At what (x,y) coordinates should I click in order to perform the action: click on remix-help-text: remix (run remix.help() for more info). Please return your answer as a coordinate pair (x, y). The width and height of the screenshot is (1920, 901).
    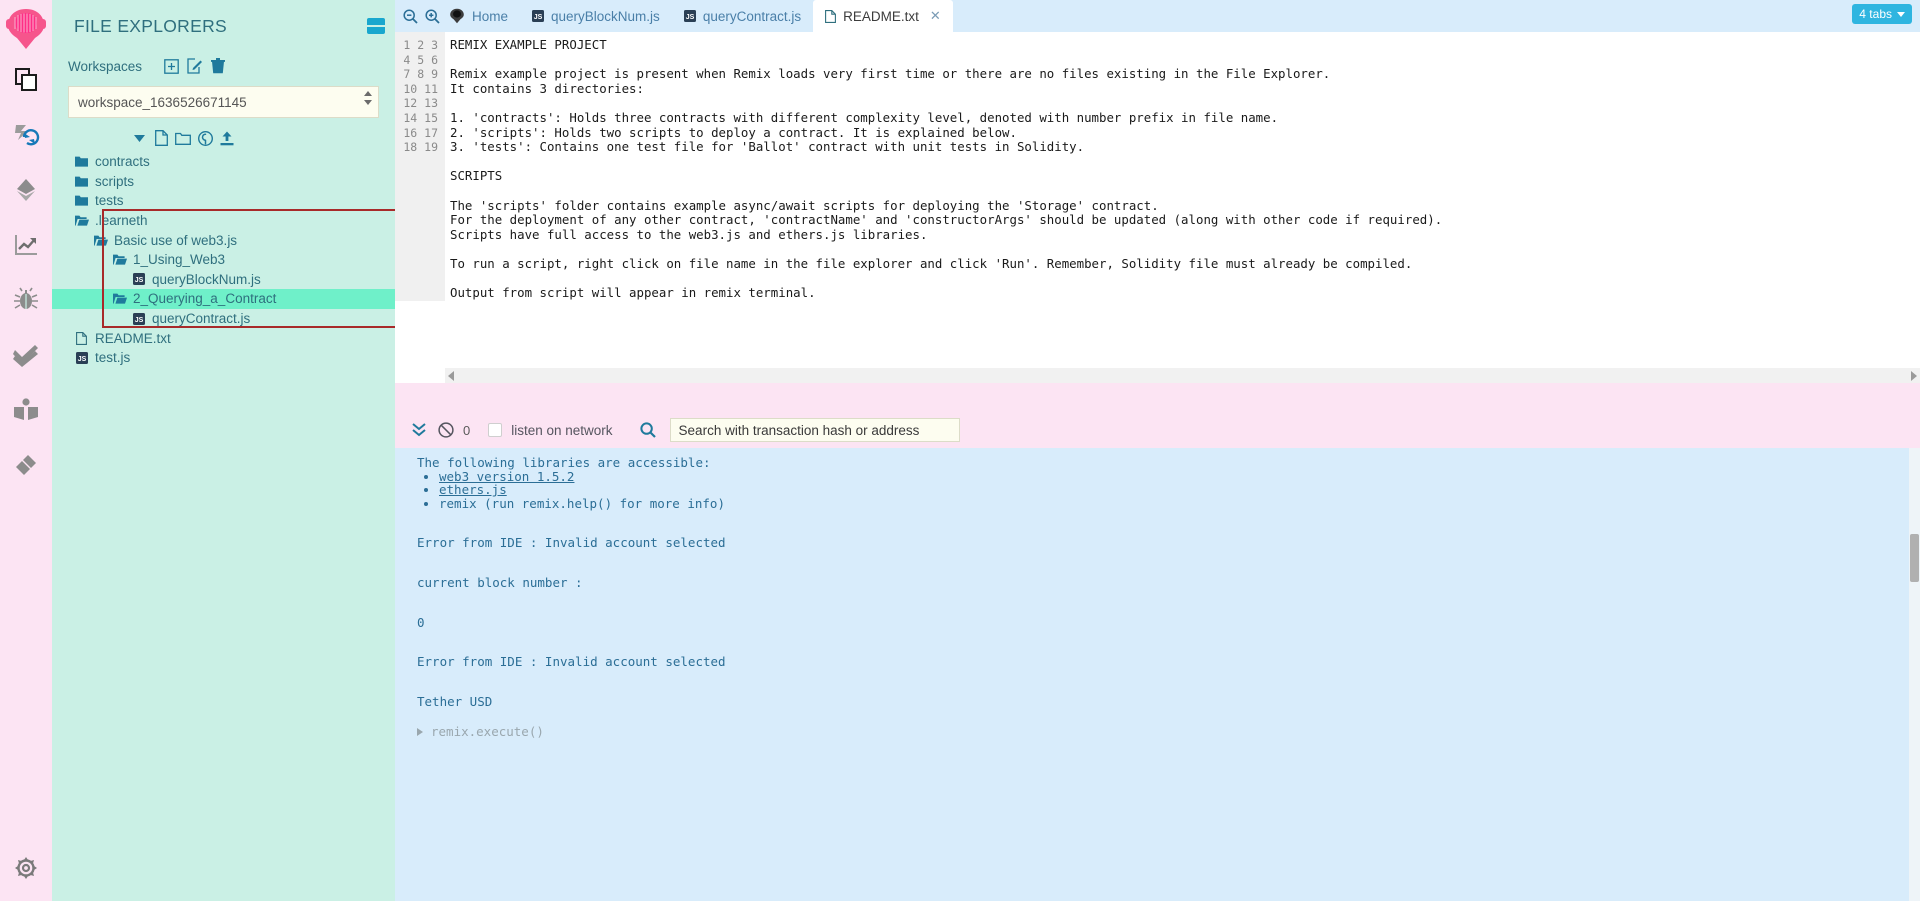
    Looking at the image, I should click on (582, 503).